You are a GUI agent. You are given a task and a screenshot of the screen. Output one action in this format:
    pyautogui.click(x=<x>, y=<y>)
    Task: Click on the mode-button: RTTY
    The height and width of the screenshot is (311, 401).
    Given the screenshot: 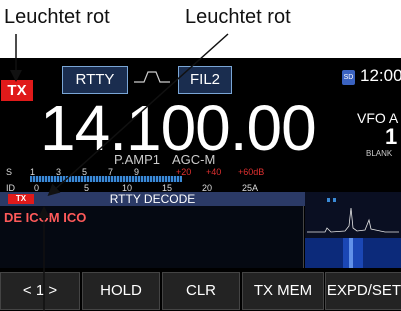 What is the action you would take?
    pyautogui.click(x=95, y=80)
    